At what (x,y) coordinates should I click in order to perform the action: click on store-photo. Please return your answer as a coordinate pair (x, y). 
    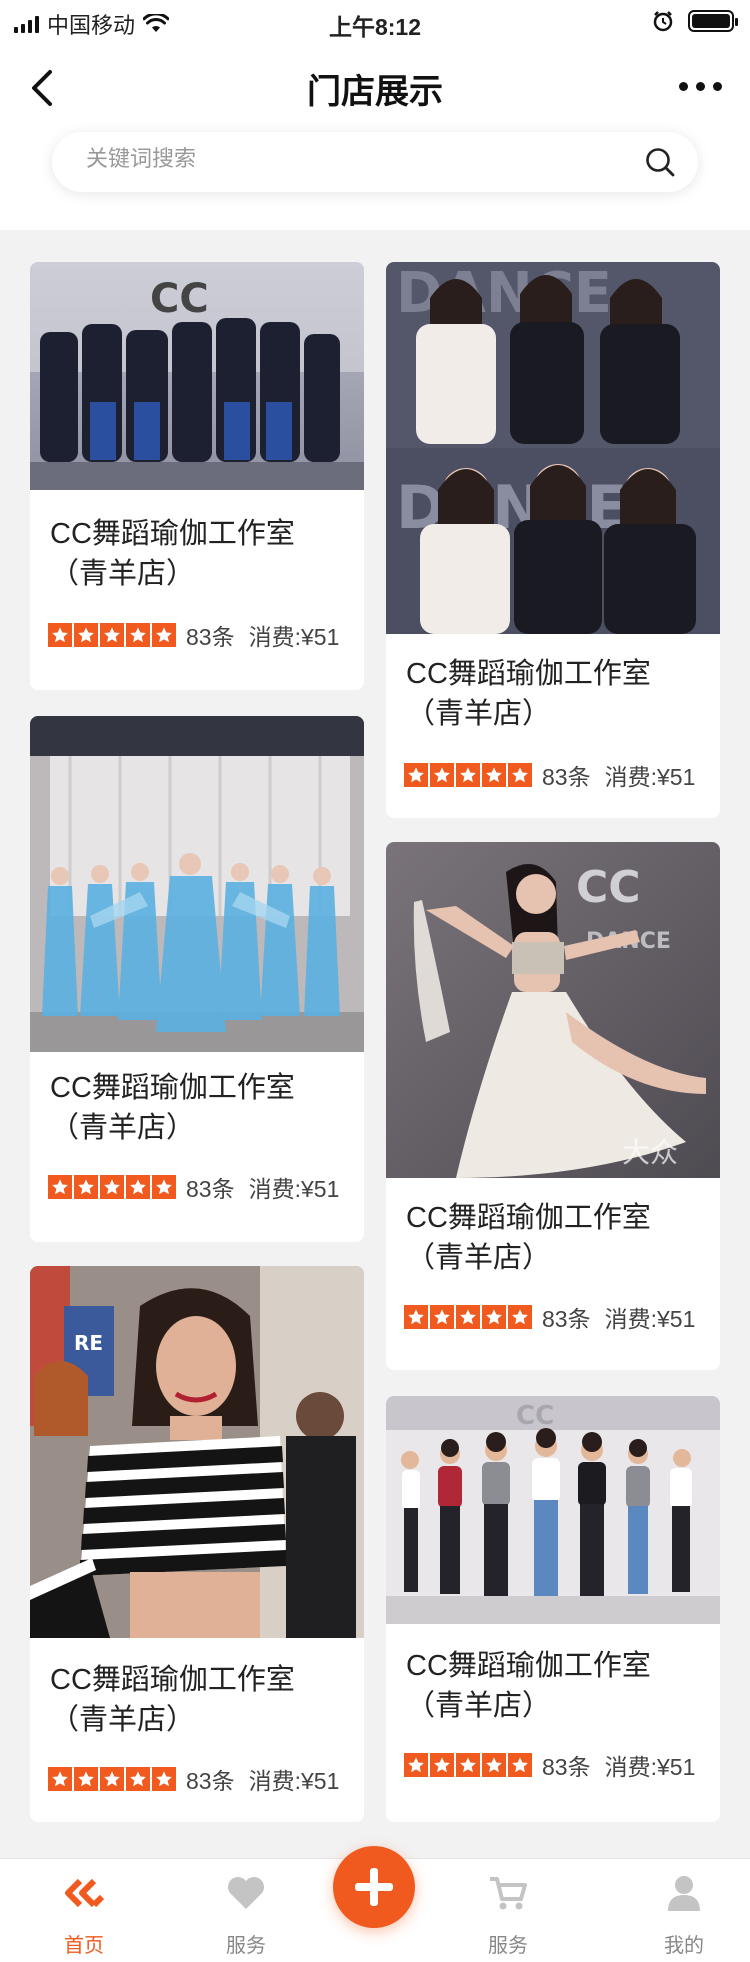
    Looking at the image, I should click on (197, 884).